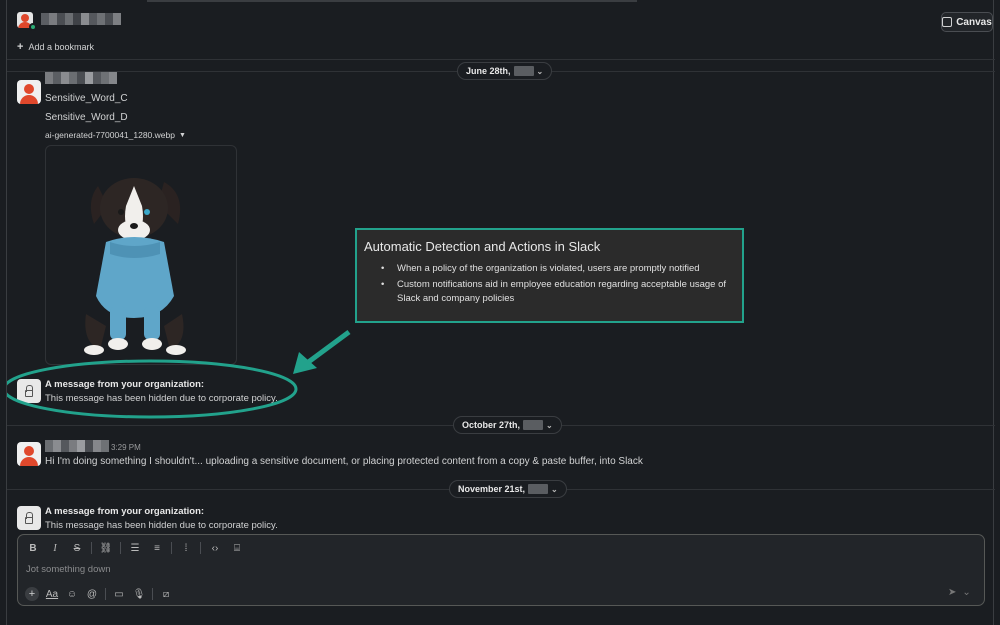  I want to click on code-block-icon: ⌸, so click(237, 548).